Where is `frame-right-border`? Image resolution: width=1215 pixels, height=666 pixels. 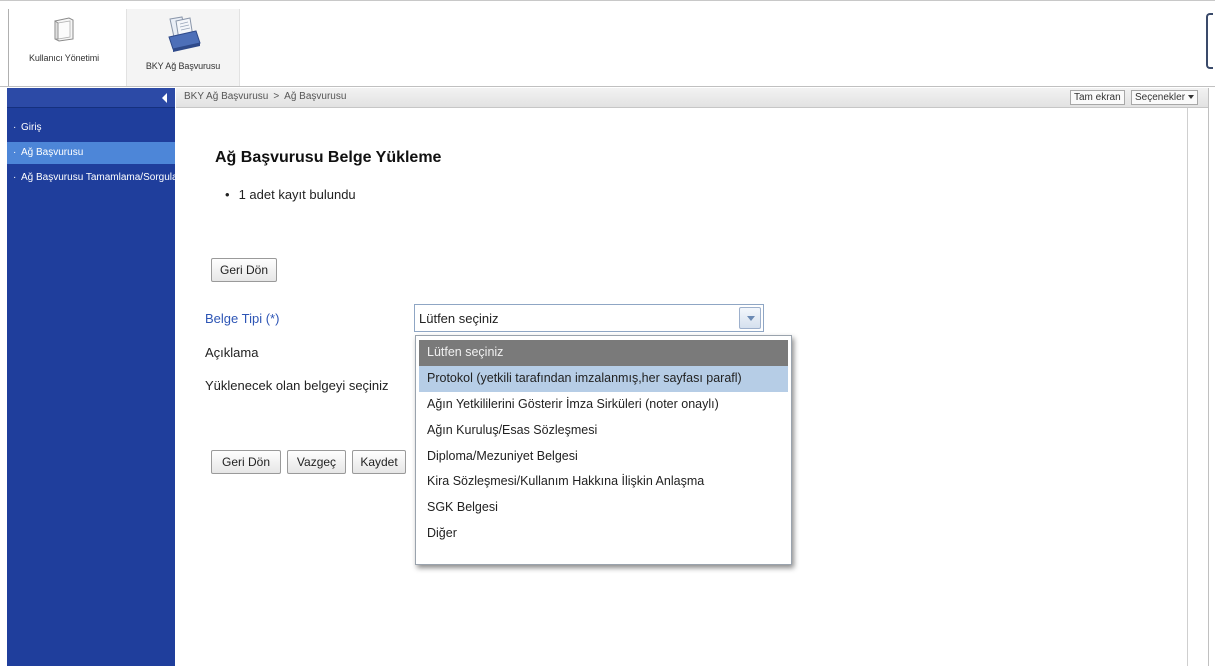
frame-right-border is located at coordinates (1208, 377).